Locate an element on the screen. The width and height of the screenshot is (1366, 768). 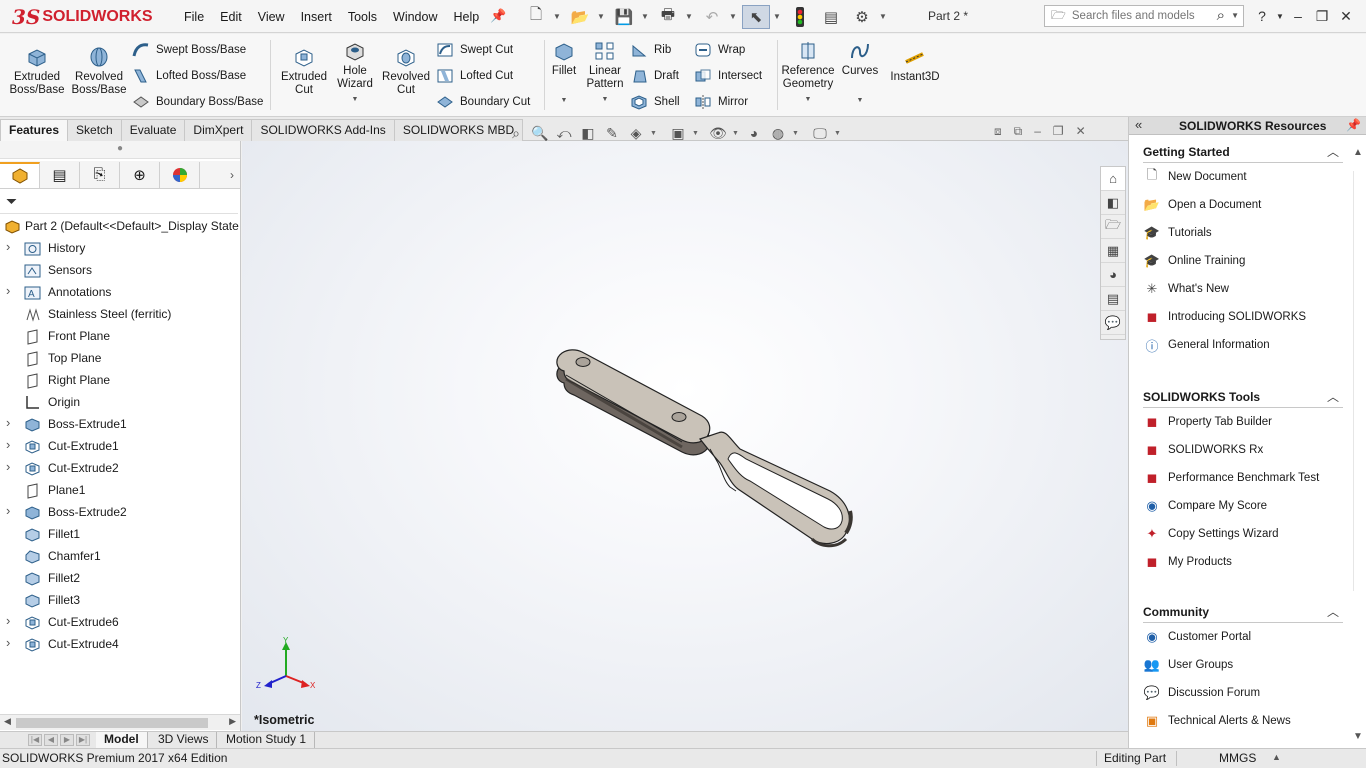
tab-evaluate: Evaluate is located at coordinates (153, 130).